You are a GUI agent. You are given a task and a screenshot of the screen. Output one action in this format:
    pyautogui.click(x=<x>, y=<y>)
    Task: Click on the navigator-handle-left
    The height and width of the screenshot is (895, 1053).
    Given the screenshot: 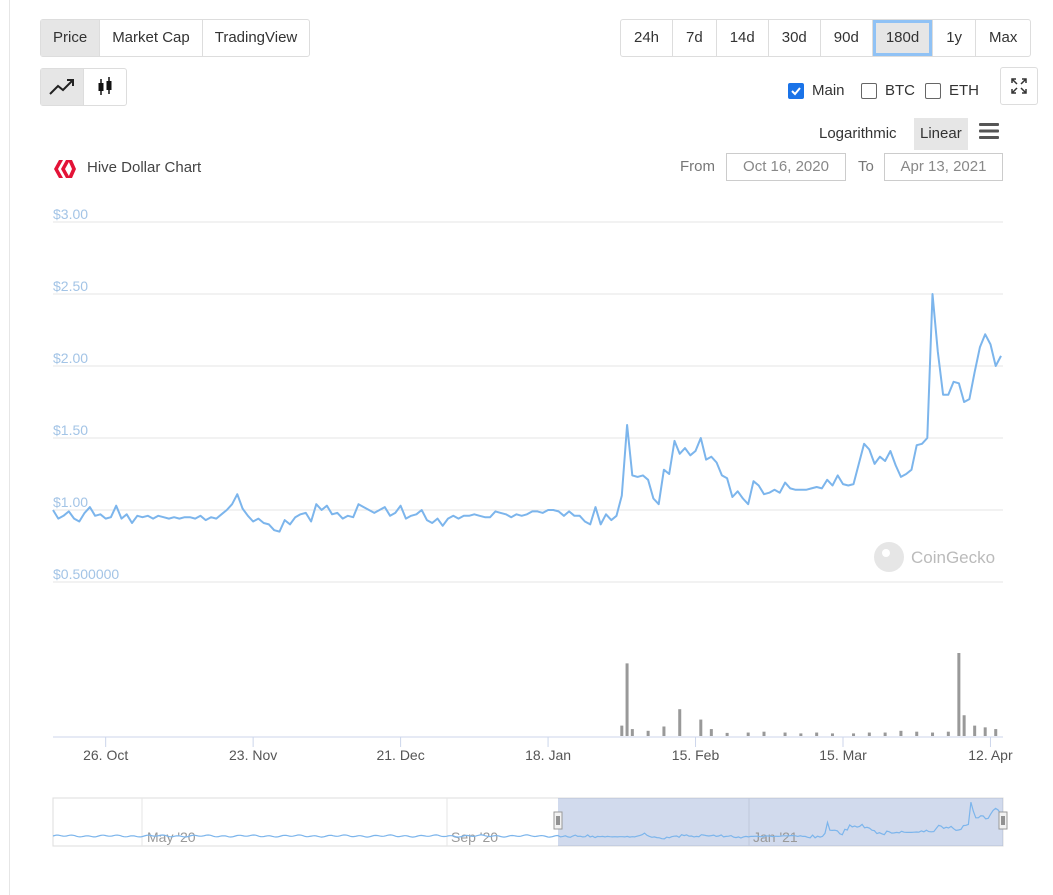 What is the action you would take?
    pyautogui.click(x=558, y=820)
    